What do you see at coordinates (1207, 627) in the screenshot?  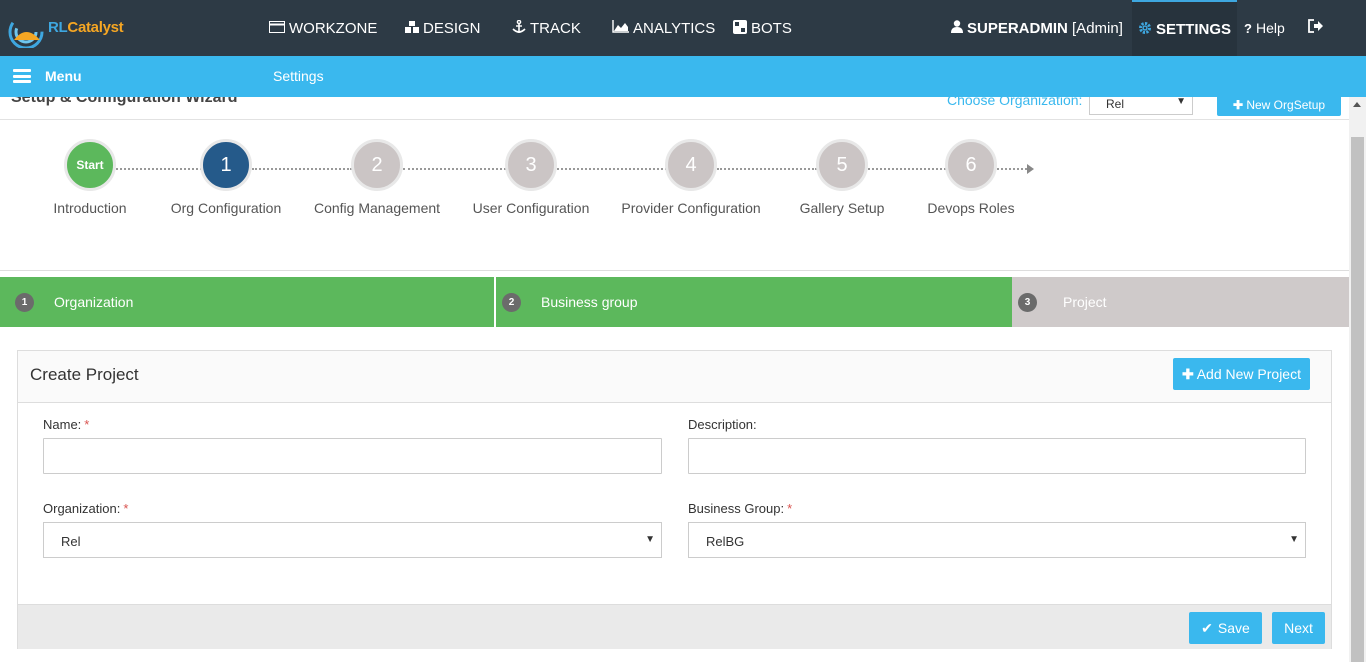 I see `check-icon: ✔` at bounding box center [1207, 627].